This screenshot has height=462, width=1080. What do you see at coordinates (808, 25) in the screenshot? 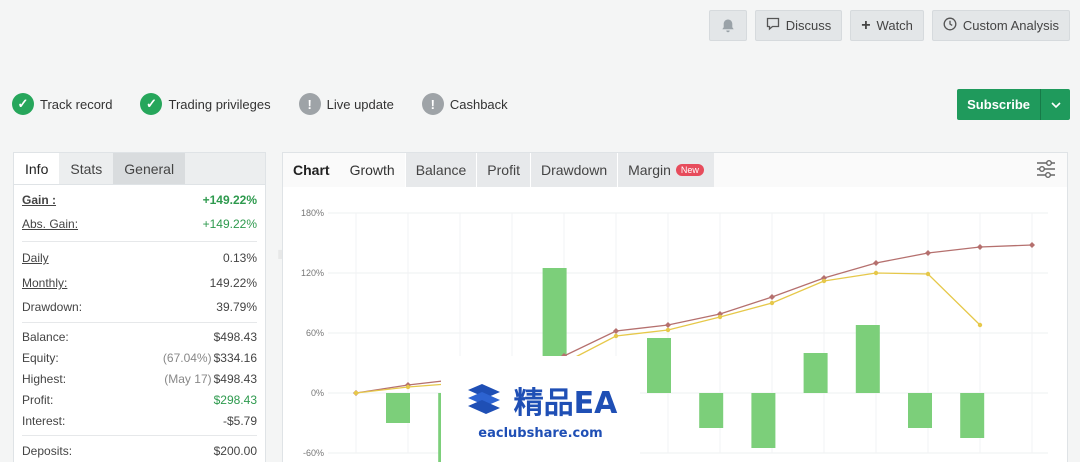
I see `discuss-label: Discuss` at bounding box center [808, 25].